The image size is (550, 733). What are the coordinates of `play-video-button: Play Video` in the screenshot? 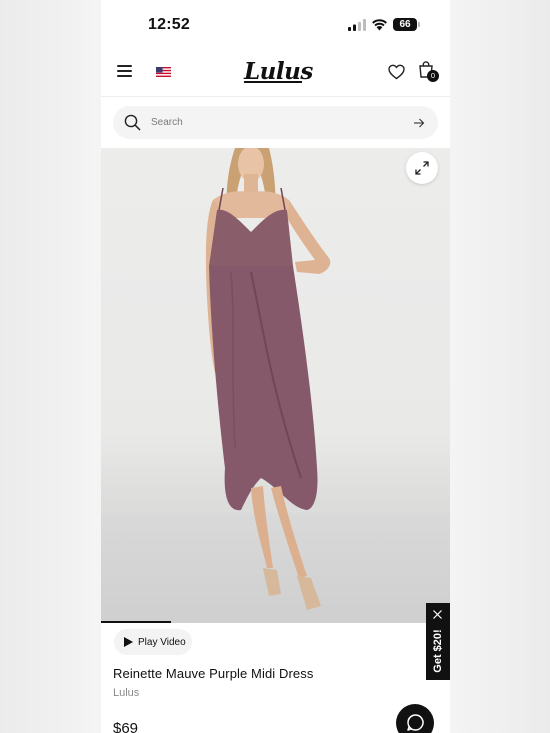 It's located at (153, 642).